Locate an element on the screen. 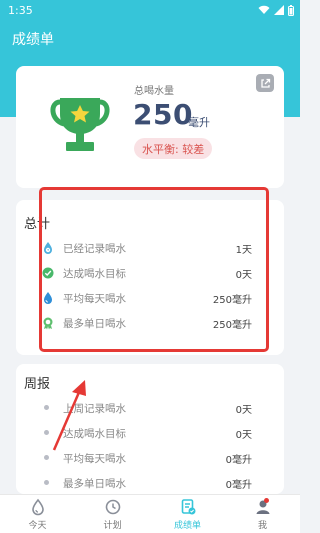  report-icon is located at coordinates (188, 506).